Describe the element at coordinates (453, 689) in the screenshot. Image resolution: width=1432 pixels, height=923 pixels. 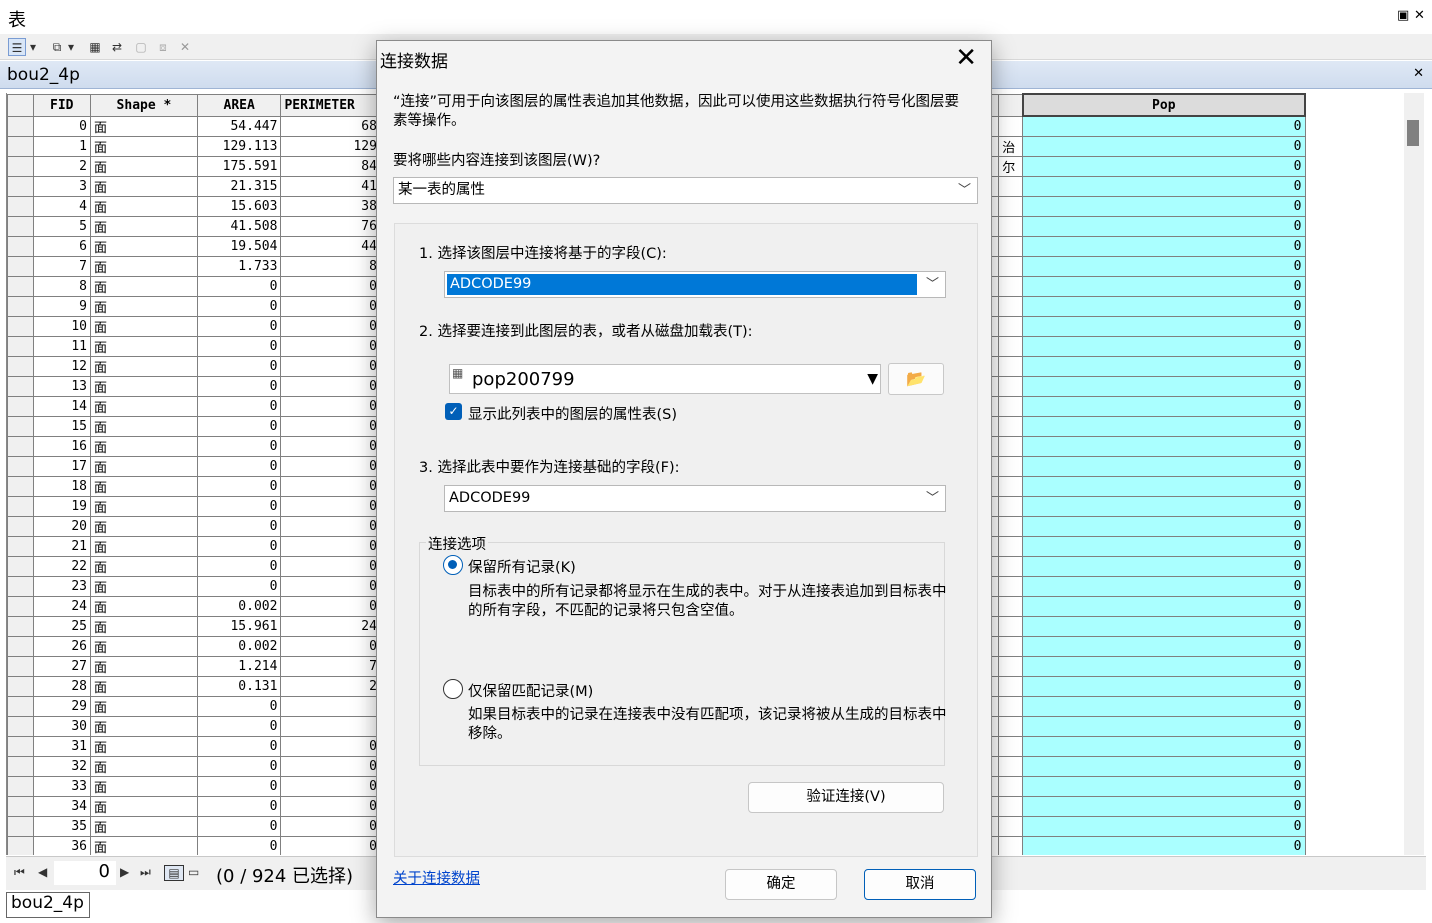
I see `keep-matching-records-radio` at that location.